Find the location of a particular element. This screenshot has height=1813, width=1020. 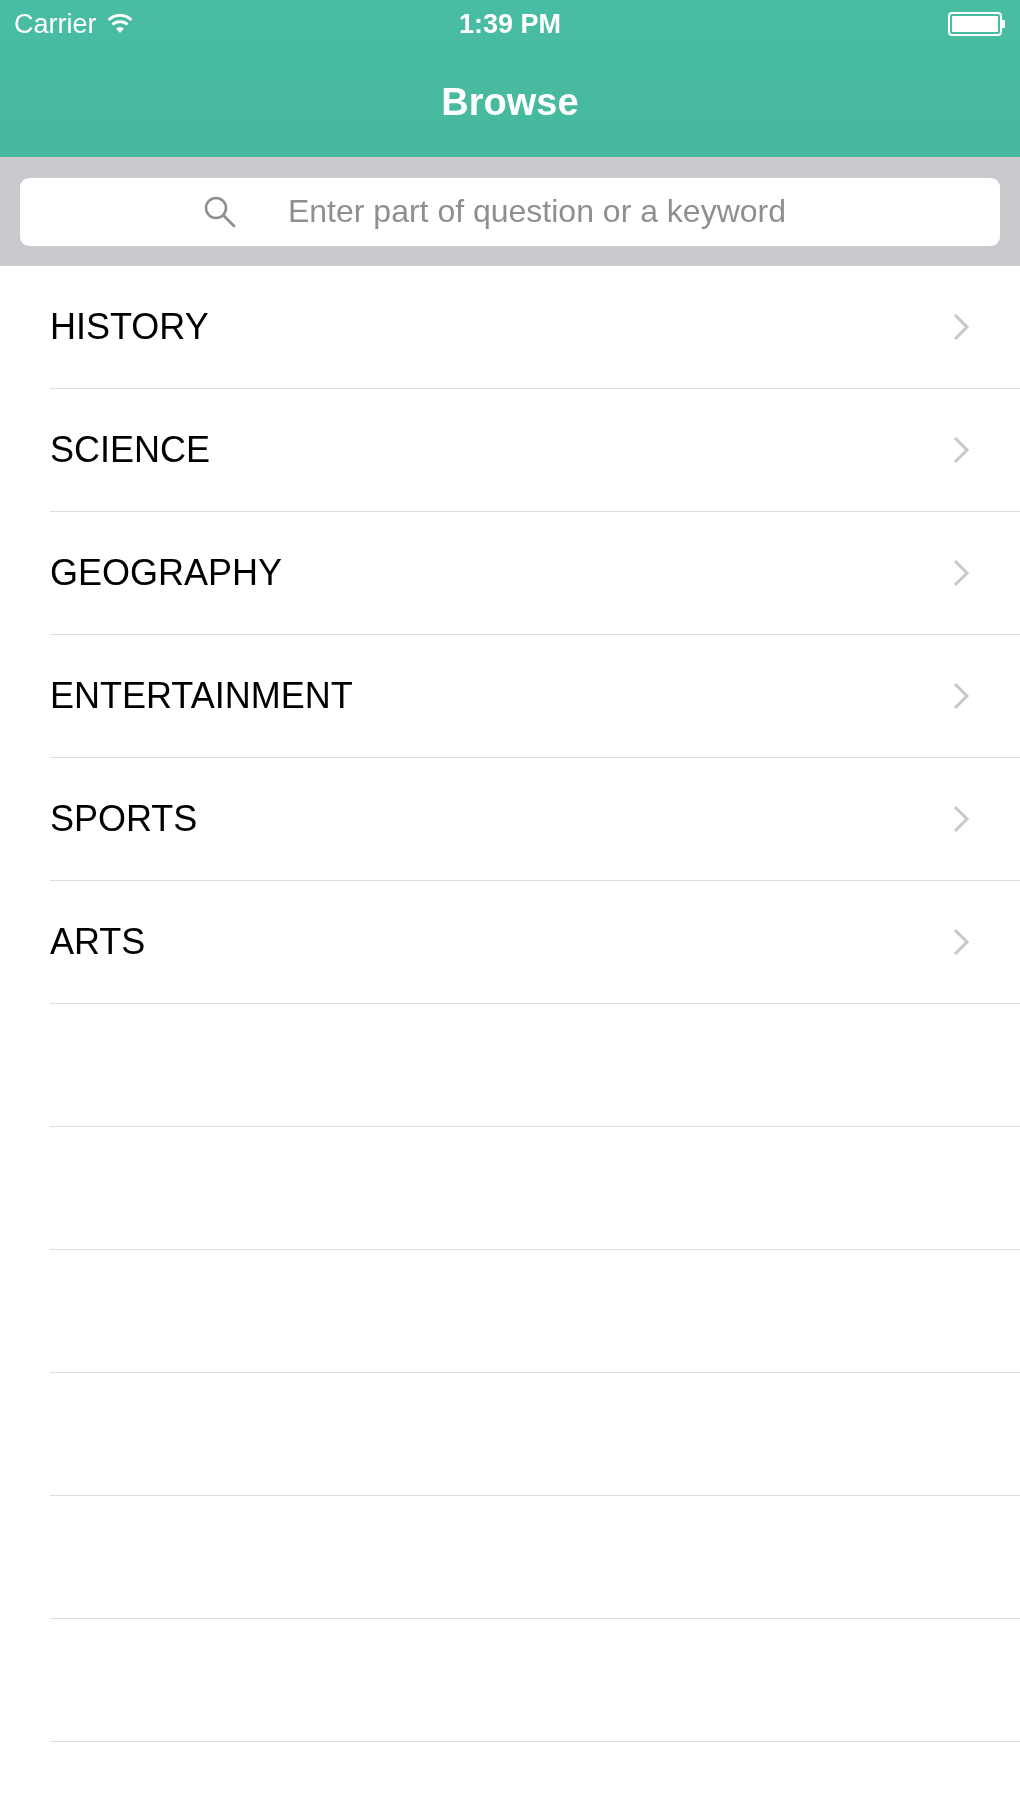

wifi-icon is located at coordinates (119, 24).